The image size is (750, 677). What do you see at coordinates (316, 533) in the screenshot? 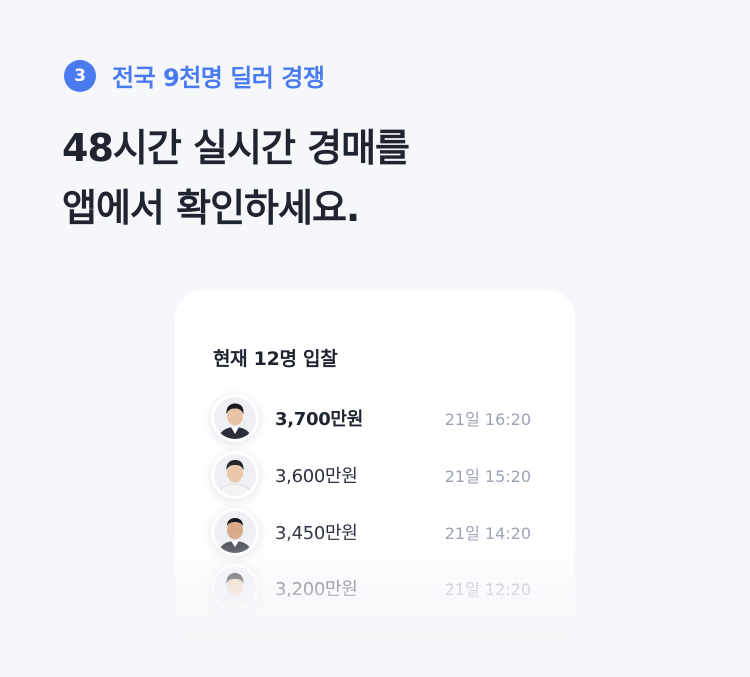
I see `bid-amount: 3,450만원` at bounding box center [316, 533].